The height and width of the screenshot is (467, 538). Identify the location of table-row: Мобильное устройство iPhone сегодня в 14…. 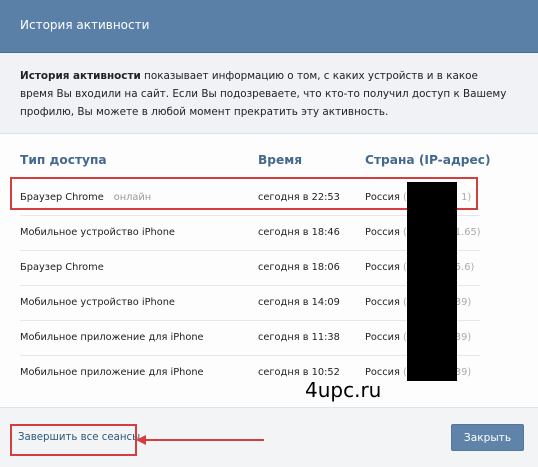
(269, 302).